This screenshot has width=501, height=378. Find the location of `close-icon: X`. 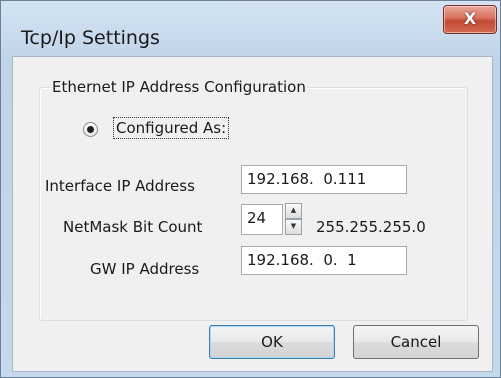

close-icon: X is located at coordinates (470, 18).